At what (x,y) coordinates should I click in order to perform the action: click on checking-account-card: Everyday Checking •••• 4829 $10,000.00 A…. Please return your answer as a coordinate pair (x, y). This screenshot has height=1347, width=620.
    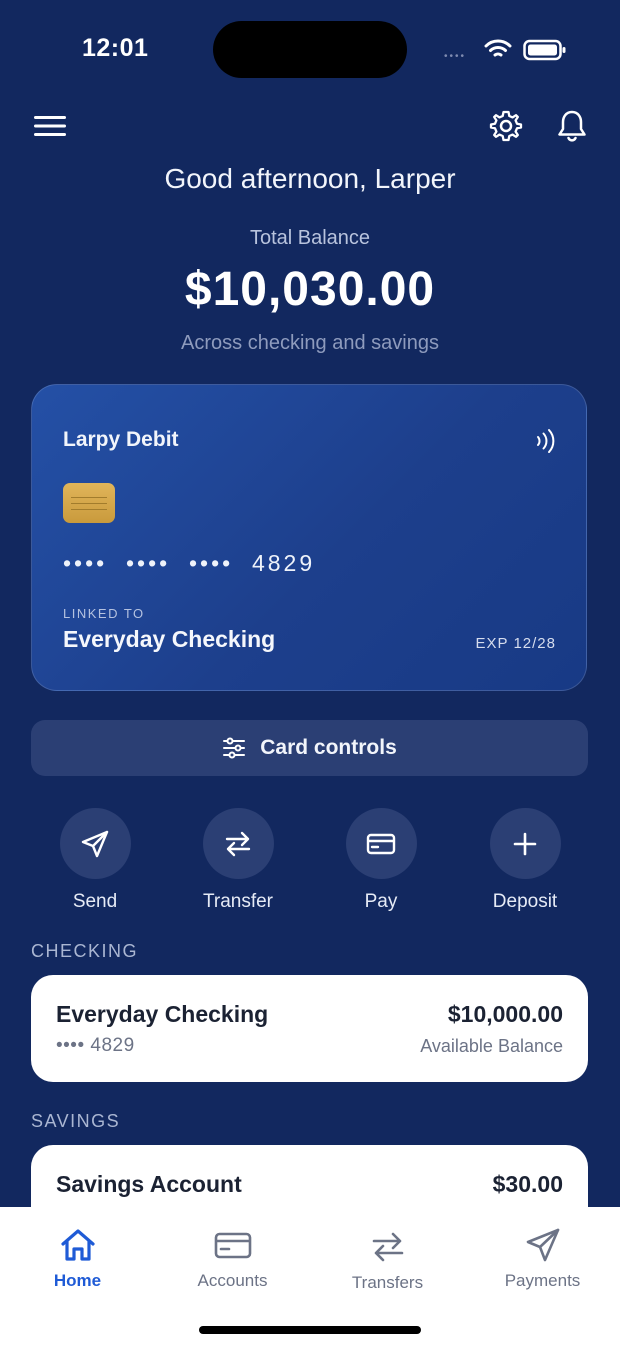
    Looking at the image, I should click on (309, 1028).